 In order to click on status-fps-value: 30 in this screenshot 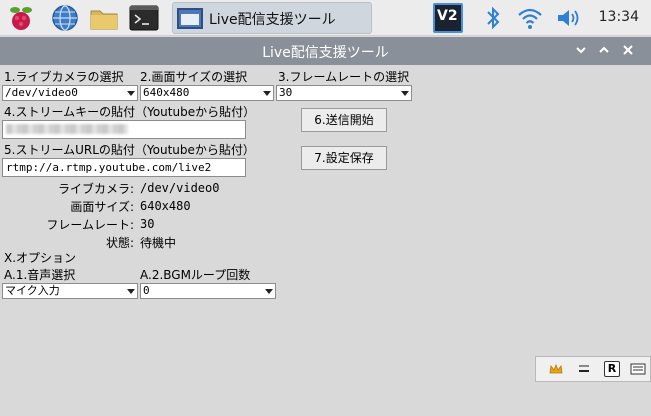, I will do `click(147, 224)`.